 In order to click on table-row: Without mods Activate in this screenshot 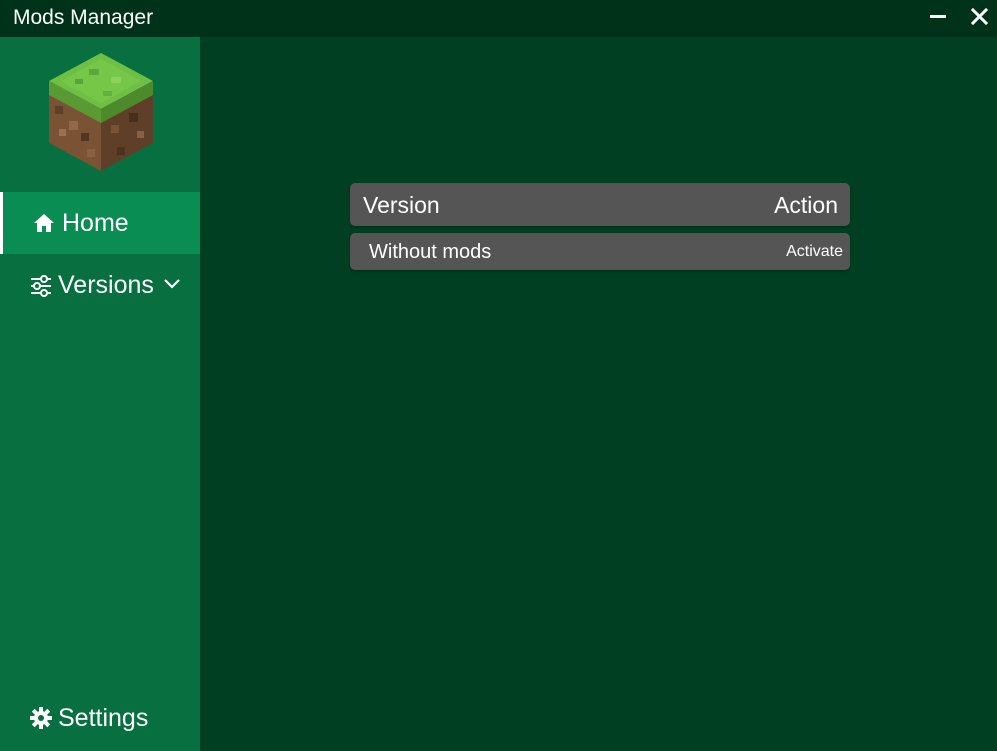, I will do `click(600, 251)`.